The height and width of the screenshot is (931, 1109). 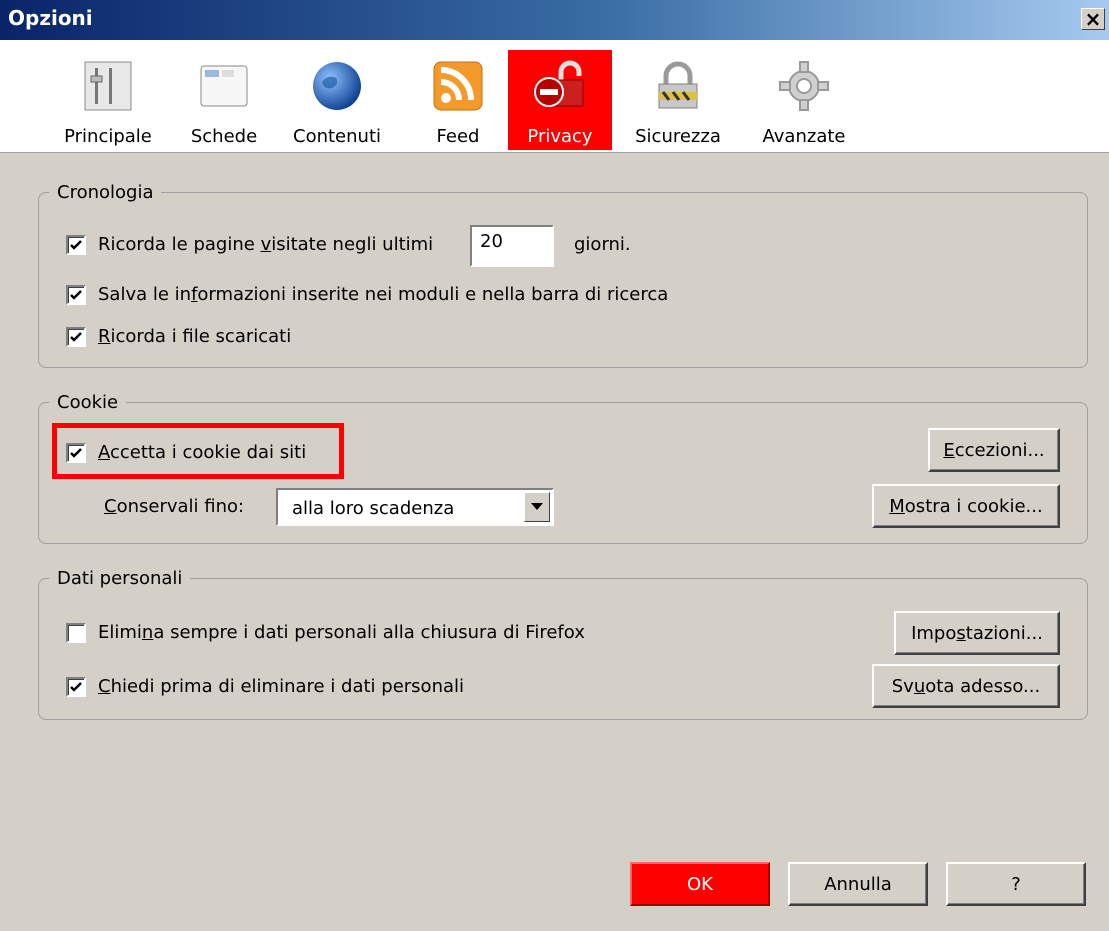 I want to click on tab-feed: Feed, so click(x=458, y=100).